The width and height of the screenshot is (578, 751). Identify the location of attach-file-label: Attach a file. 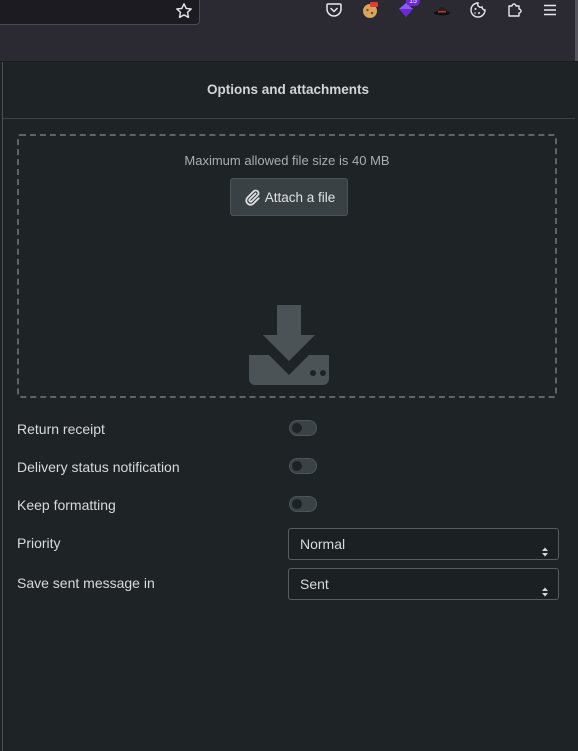
(300, 197).